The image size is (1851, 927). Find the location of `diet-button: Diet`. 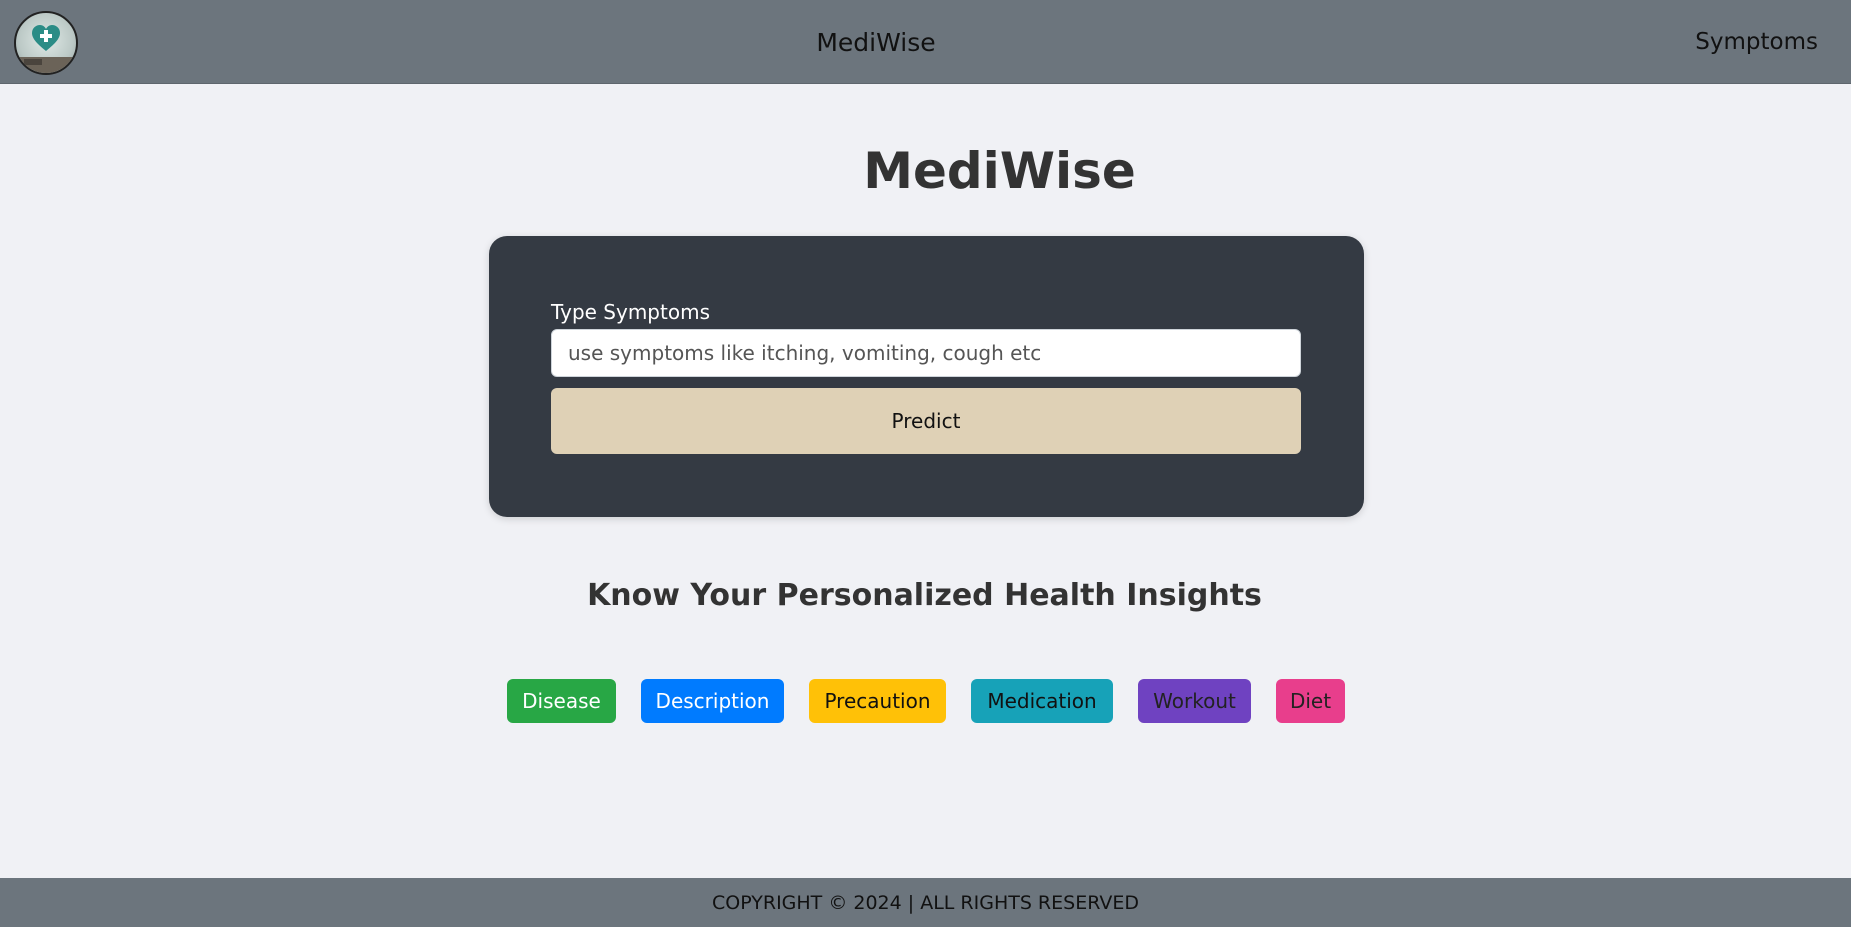

diet-button: Diet is located at coordinates (1310, 701).